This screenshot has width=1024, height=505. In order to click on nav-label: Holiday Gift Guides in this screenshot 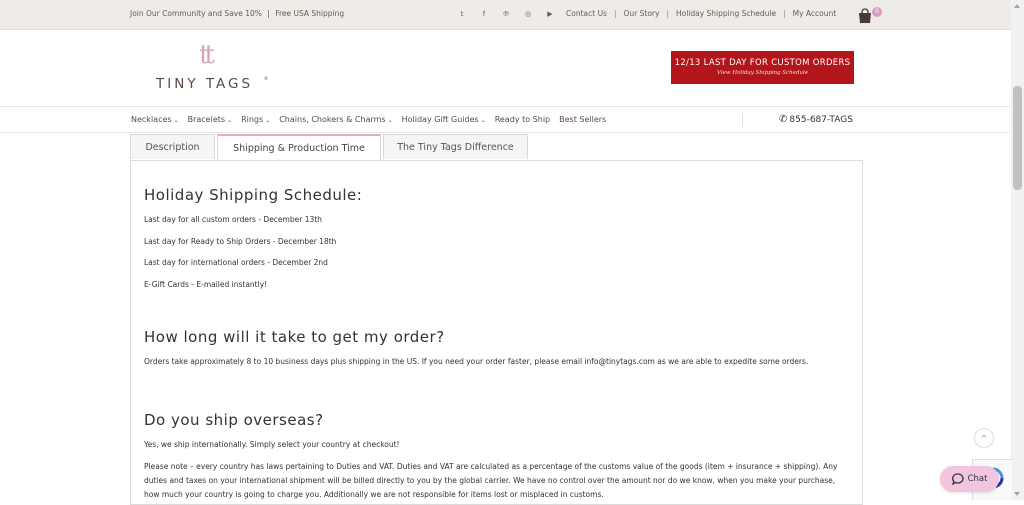, I will do `click(440, 119)`.